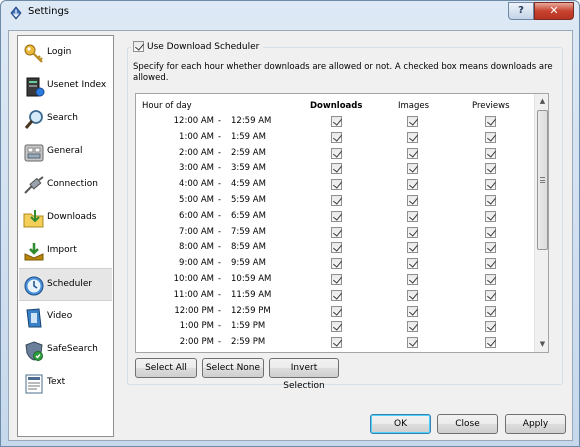 This screenshot has width=580, height=447. I want to click on sidebar-item-video: Video, so click(65, 317).